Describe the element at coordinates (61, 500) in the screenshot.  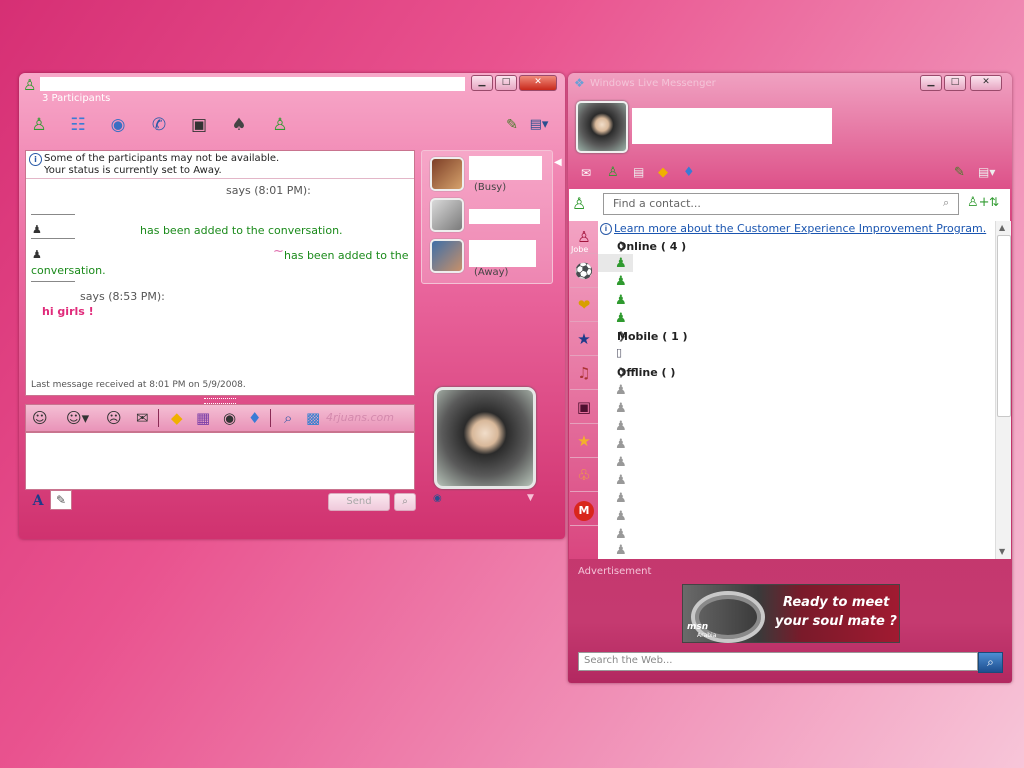
I see `handwriting-icon: ✎` at that location.